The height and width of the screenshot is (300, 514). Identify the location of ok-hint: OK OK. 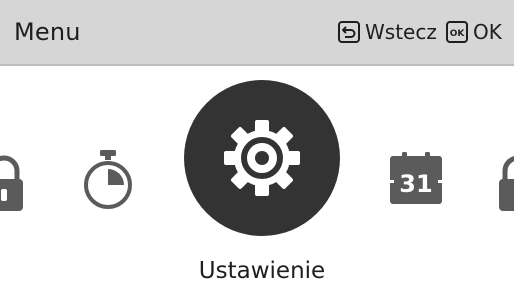
(474, 32).